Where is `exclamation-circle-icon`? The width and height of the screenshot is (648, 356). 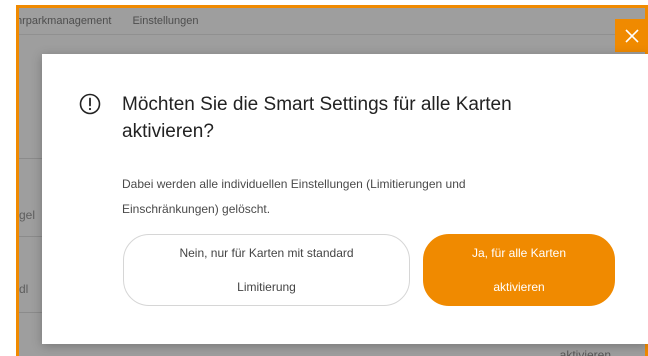
exclamation-circle-icon is located at coordinates (90, 104).